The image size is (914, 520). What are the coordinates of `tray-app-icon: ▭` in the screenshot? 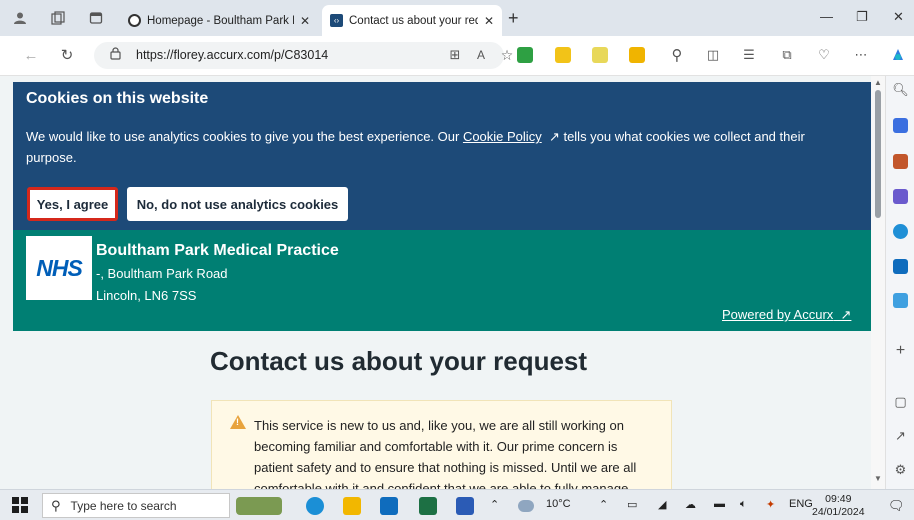 It's located at (632, 504).